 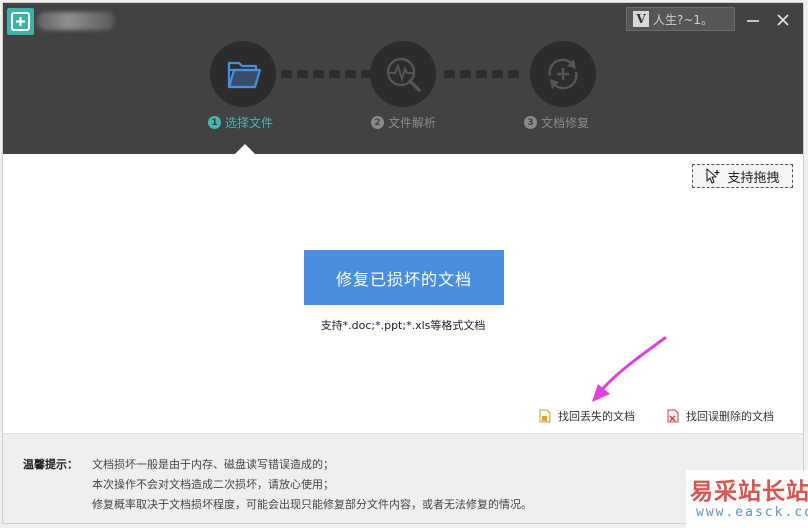 I want to click on site-watermark: 易采站长站 www.easck.com, so click(x=747, y=499).